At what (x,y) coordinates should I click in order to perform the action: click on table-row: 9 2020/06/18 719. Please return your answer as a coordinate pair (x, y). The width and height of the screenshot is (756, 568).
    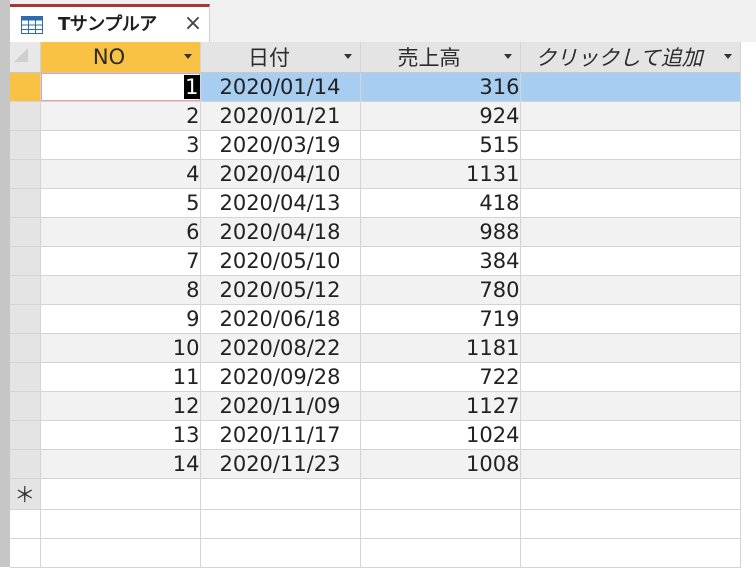
    Looking at the image, I should click on (375, 319).